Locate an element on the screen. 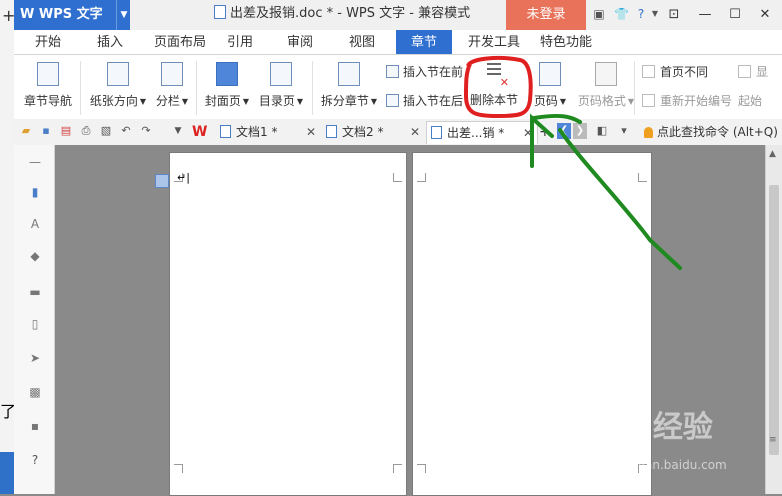 The height and width of the screenshot is (496, 782). green-arrow is located at coordinates (606, 191).